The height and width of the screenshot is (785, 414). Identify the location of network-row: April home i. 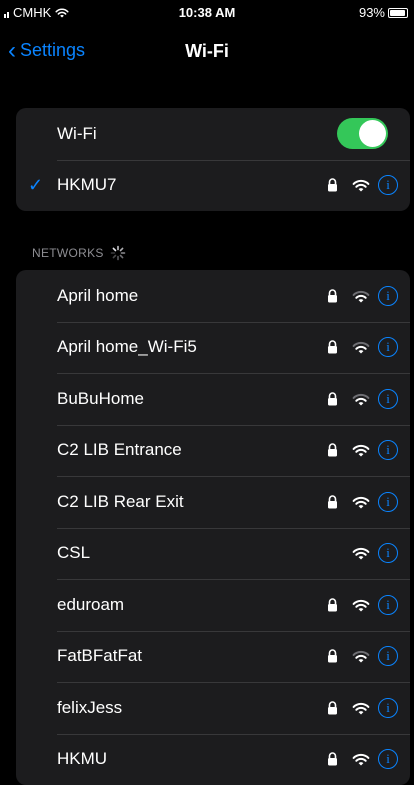
(213, 296).